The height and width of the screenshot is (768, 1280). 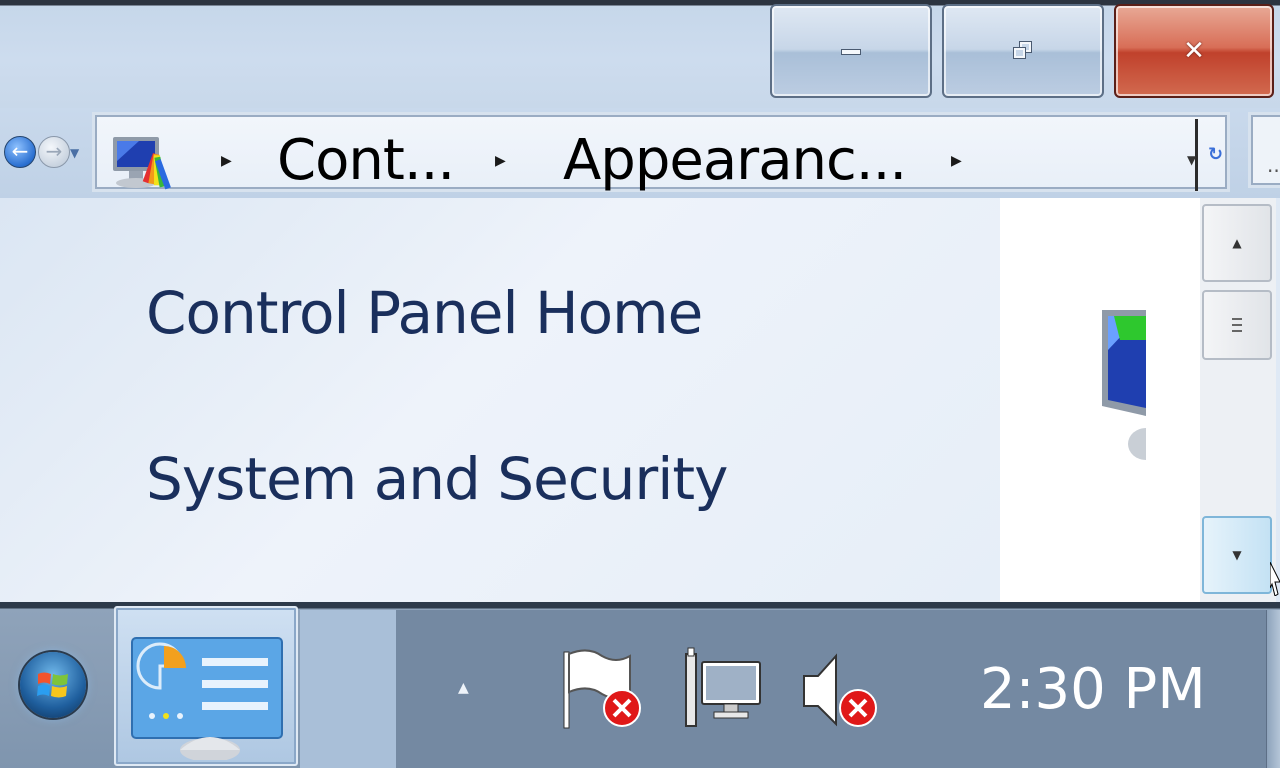 I want to click on vertical-scrollbar: ▲ ▼, so click(x=1238, y=400).